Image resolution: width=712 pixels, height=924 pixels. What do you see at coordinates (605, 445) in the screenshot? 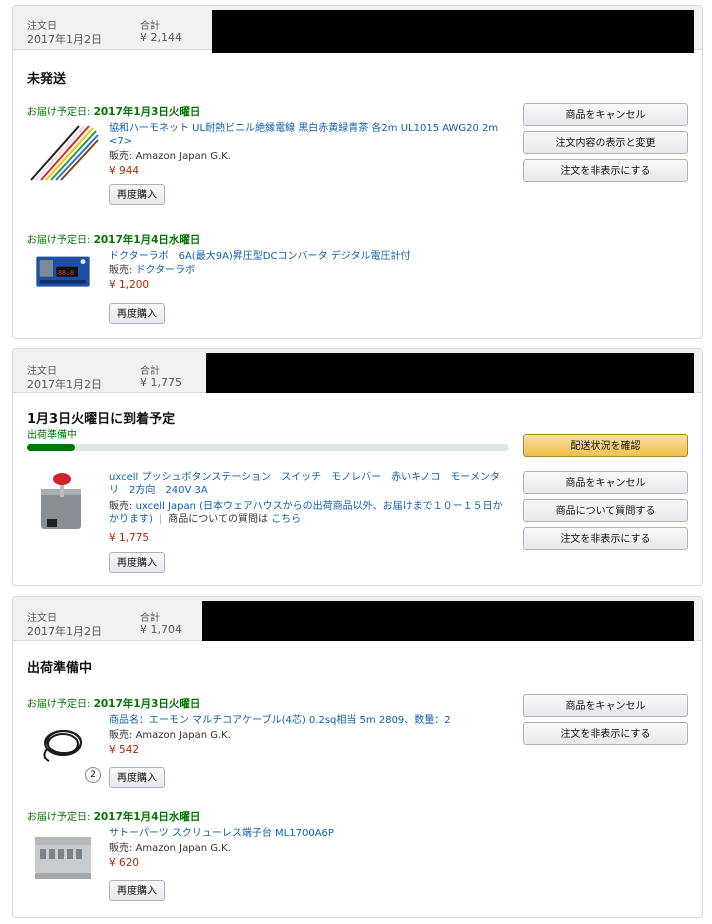
I see `track-package-button: 配送状況を確認` at bounding box center [605, 445].